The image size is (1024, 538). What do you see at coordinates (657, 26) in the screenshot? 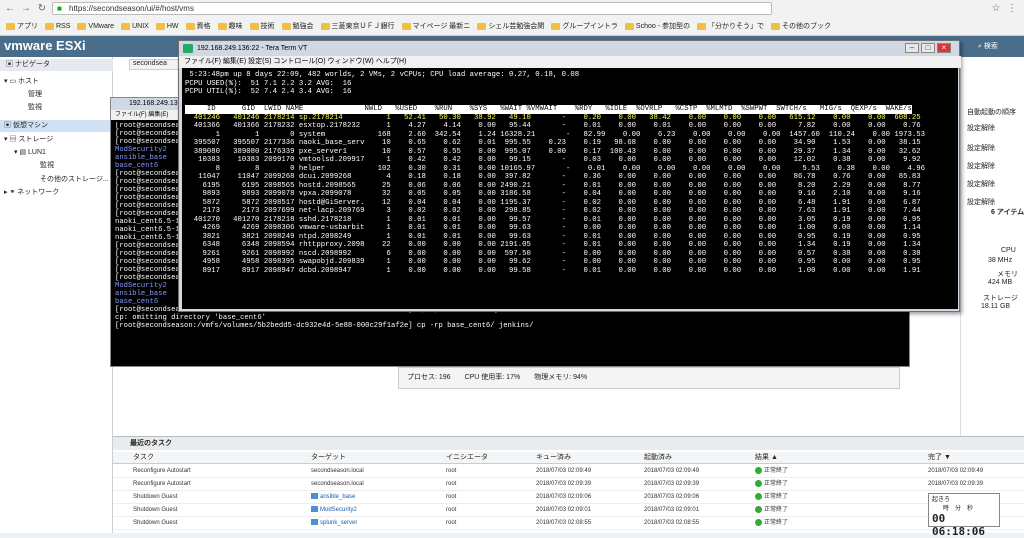
I see `bookmark-item: Schoo - 参加型の` at bounding box center [657, 26].